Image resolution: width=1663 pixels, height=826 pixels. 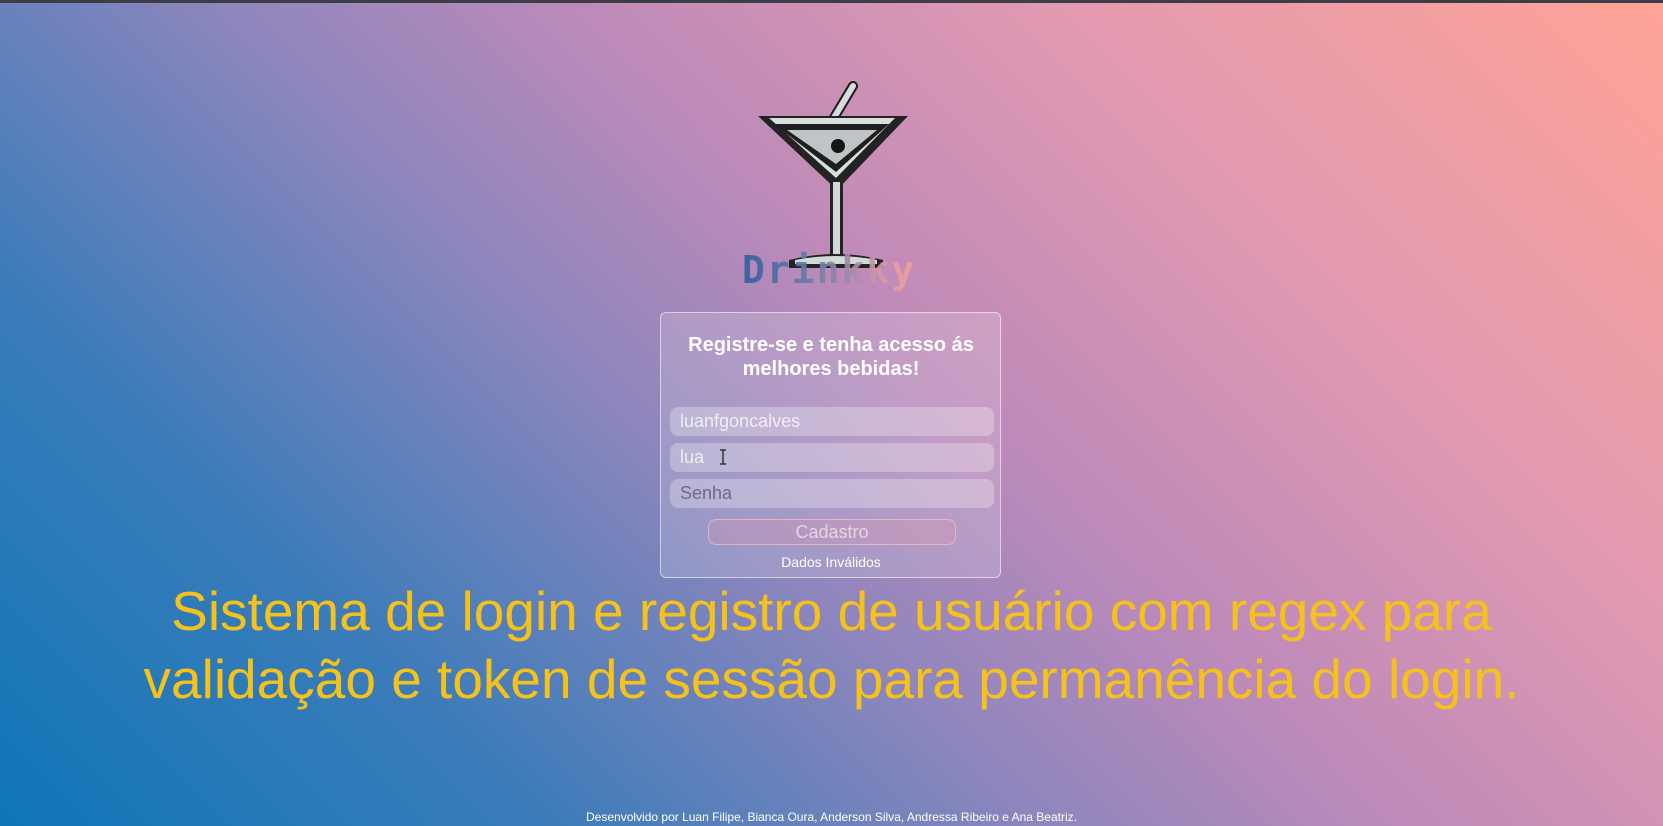 I want to click on error-message: Dados Inválidos, so click(x=831, y=562).